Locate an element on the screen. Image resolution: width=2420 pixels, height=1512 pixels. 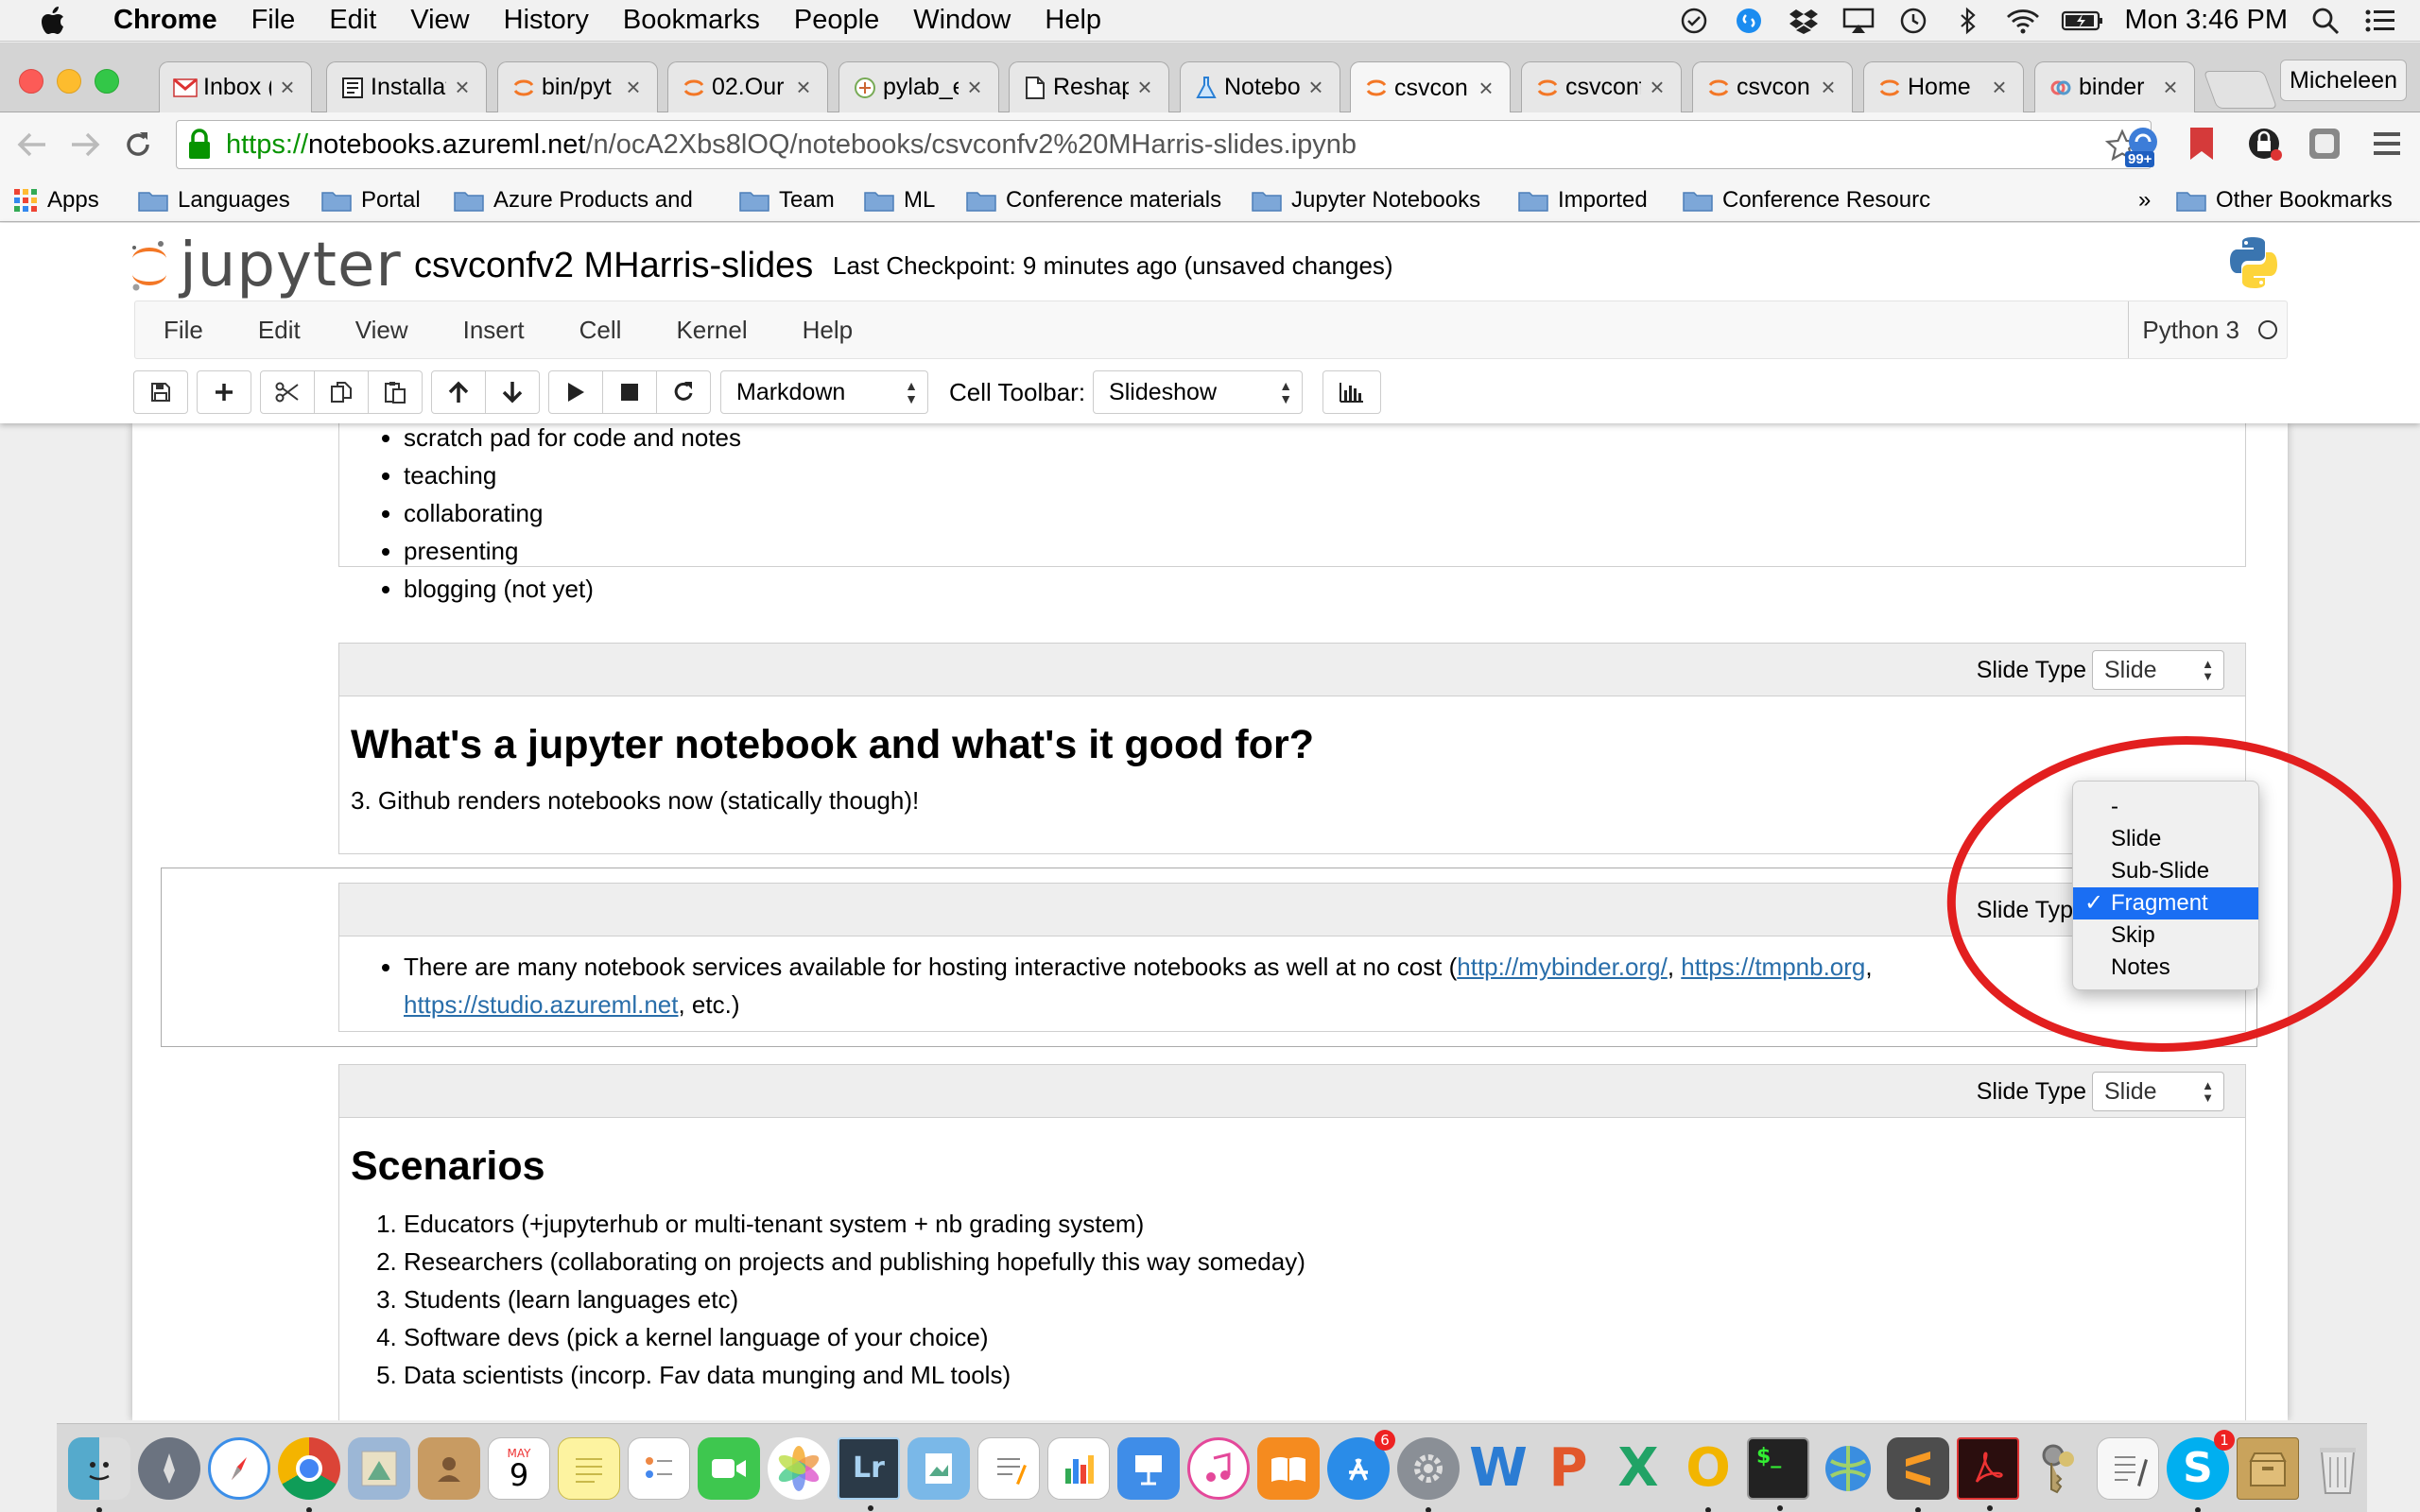
slide-type-option-slide: Slide is located at coordinates (2166, 839).